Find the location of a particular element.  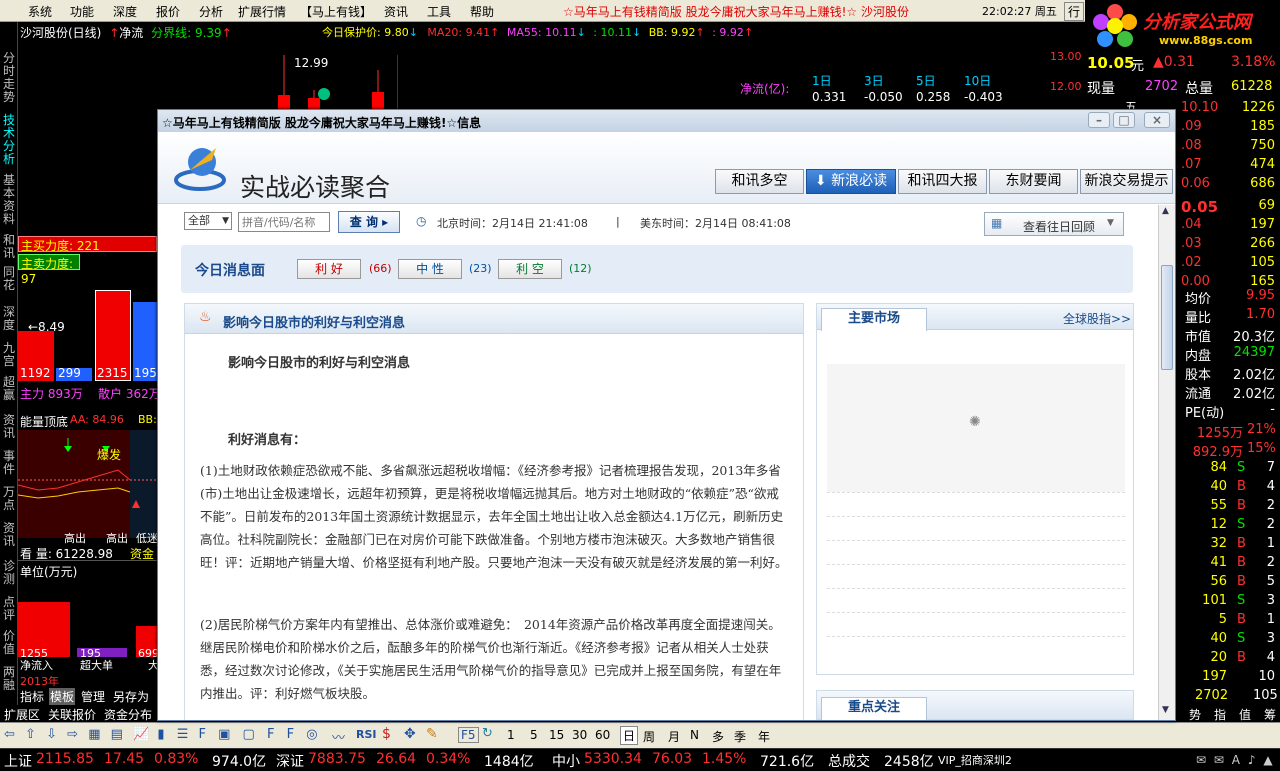

close-icon: × is located at coordinates (1157, 120).